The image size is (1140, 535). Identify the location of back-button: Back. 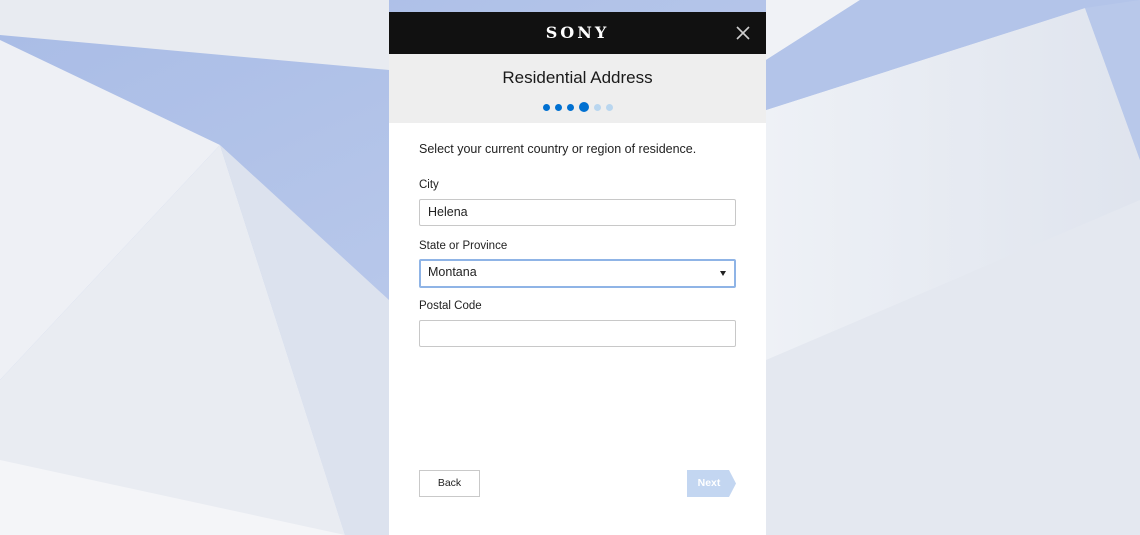
(449, 483).